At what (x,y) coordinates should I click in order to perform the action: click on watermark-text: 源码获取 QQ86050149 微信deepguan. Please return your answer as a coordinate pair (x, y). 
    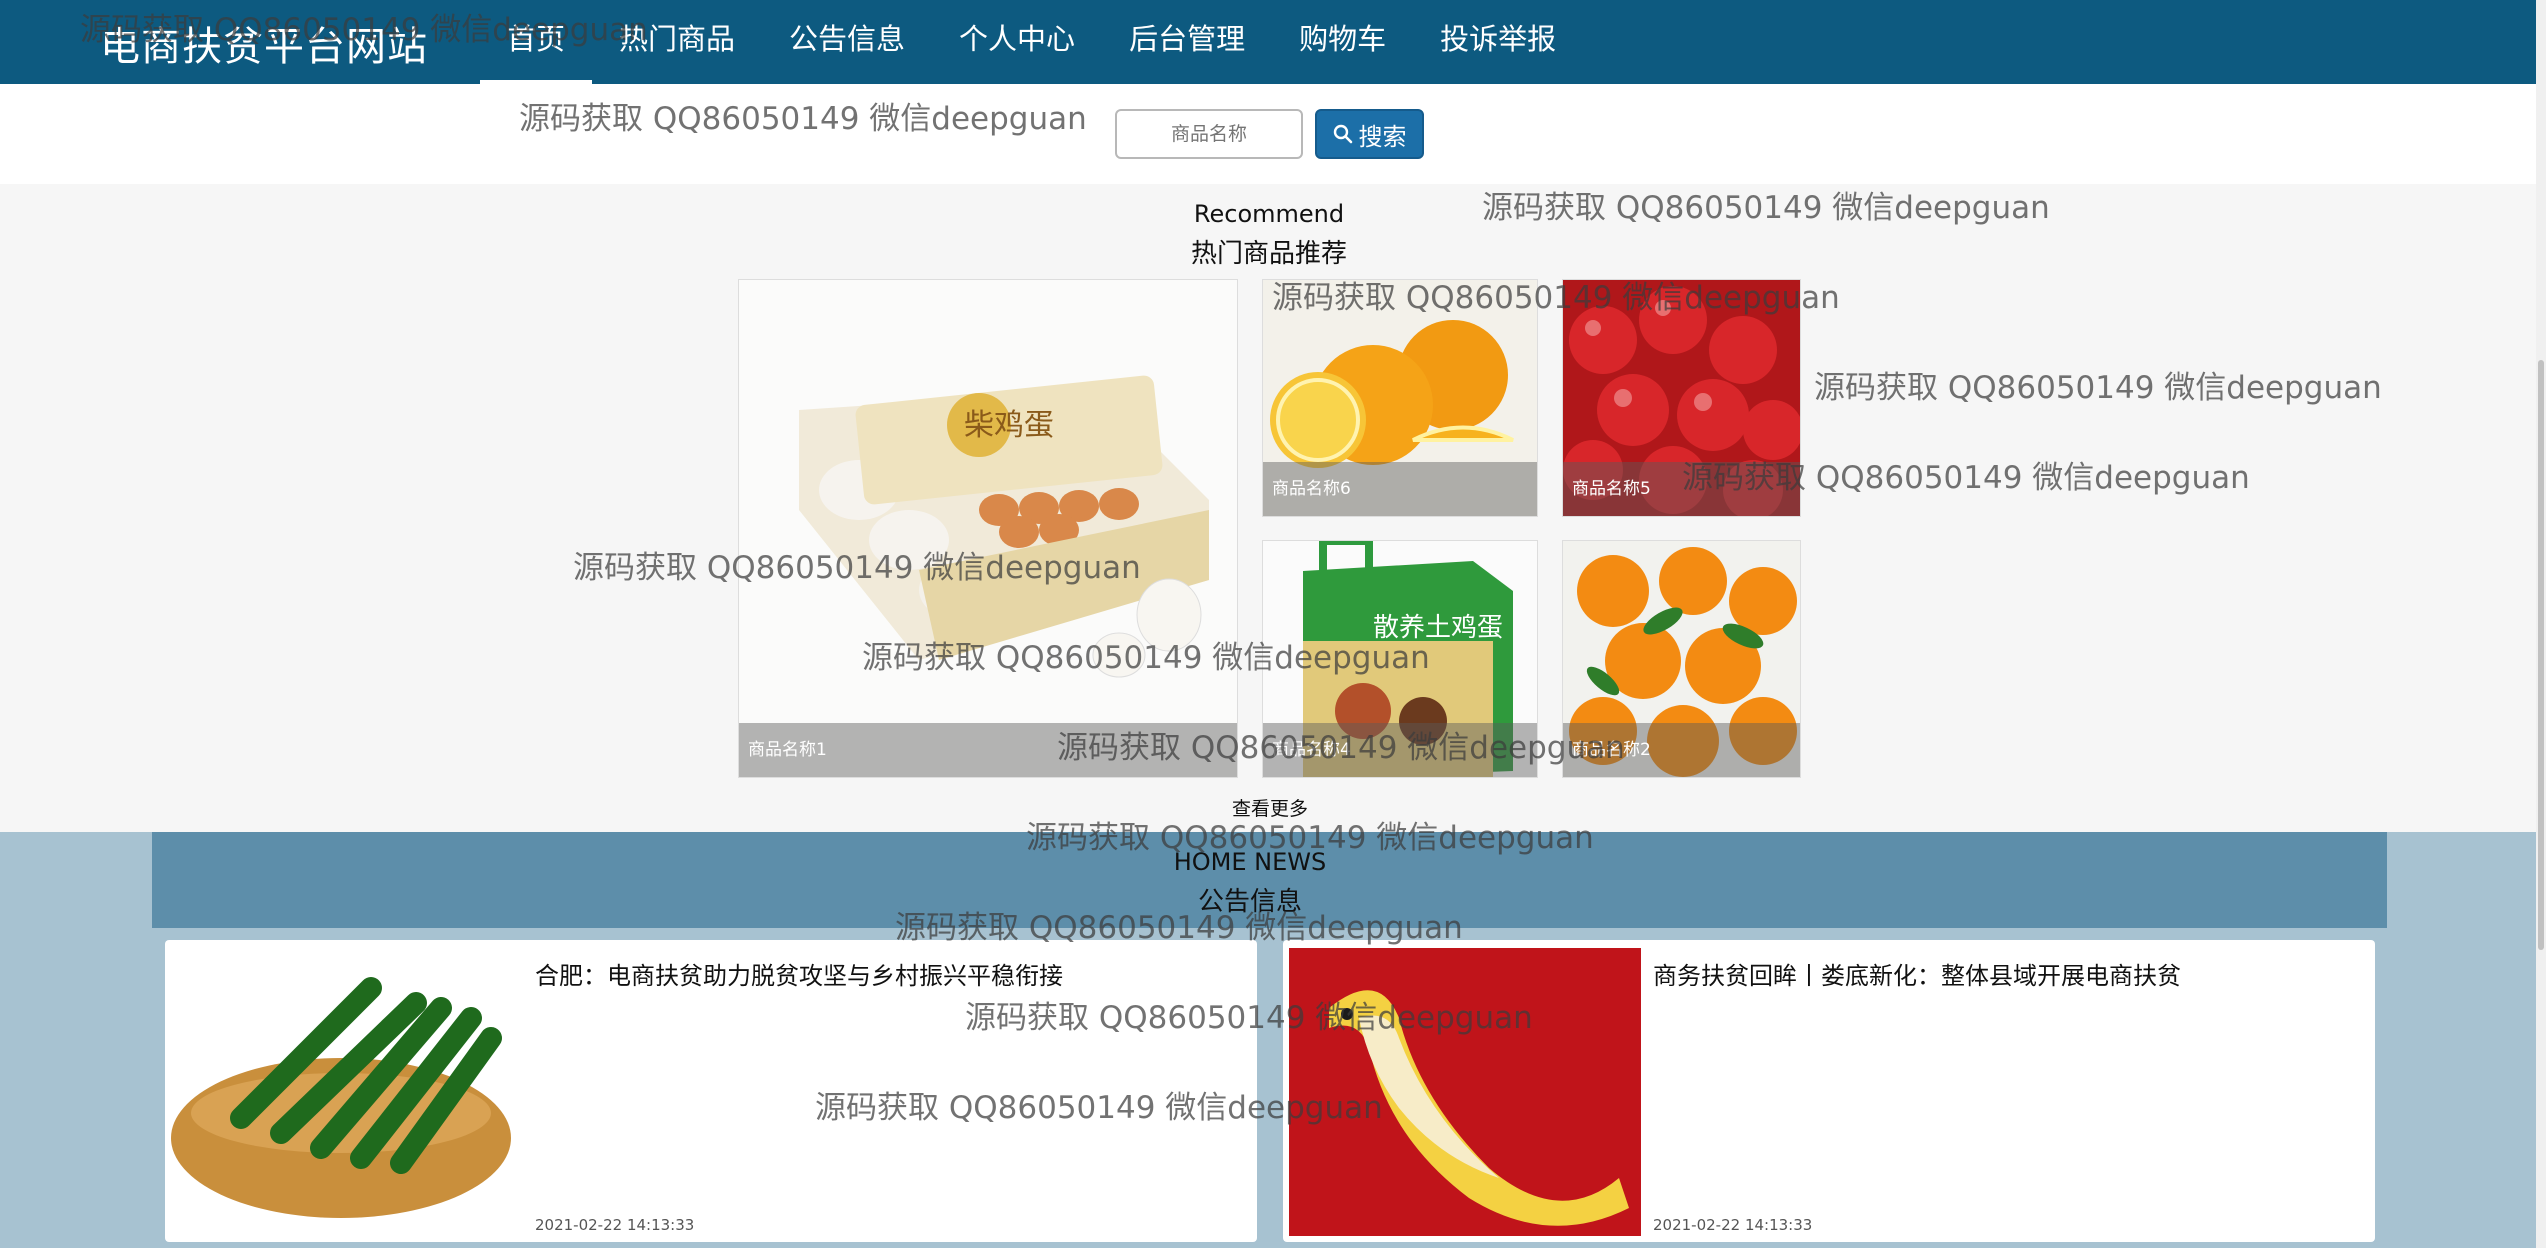
    Looking at the image, I should click on (803, 119).